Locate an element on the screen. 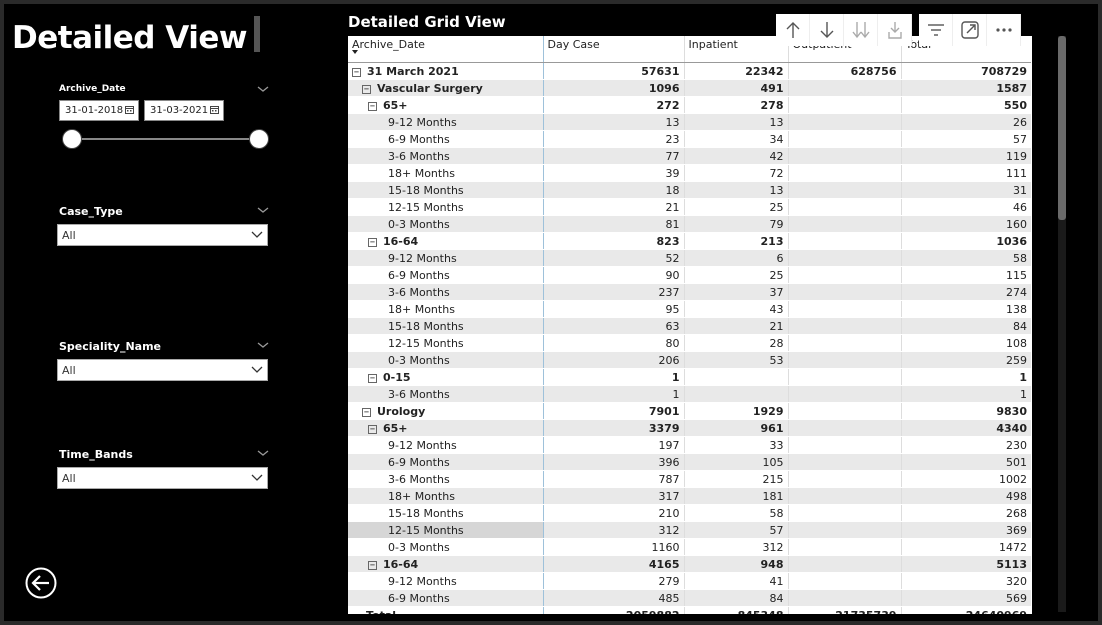 The width and height of the screenshot is (1102, 625). table-row: 15-18 Months 63 21 84 is located at coordinates (689, 326).